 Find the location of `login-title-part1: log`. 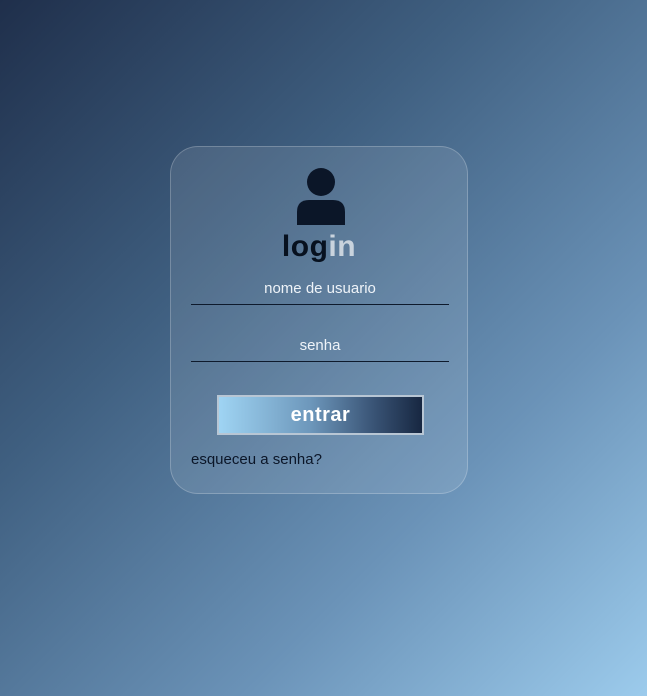

login-title-part1: log is located at coordinates (305, 246).